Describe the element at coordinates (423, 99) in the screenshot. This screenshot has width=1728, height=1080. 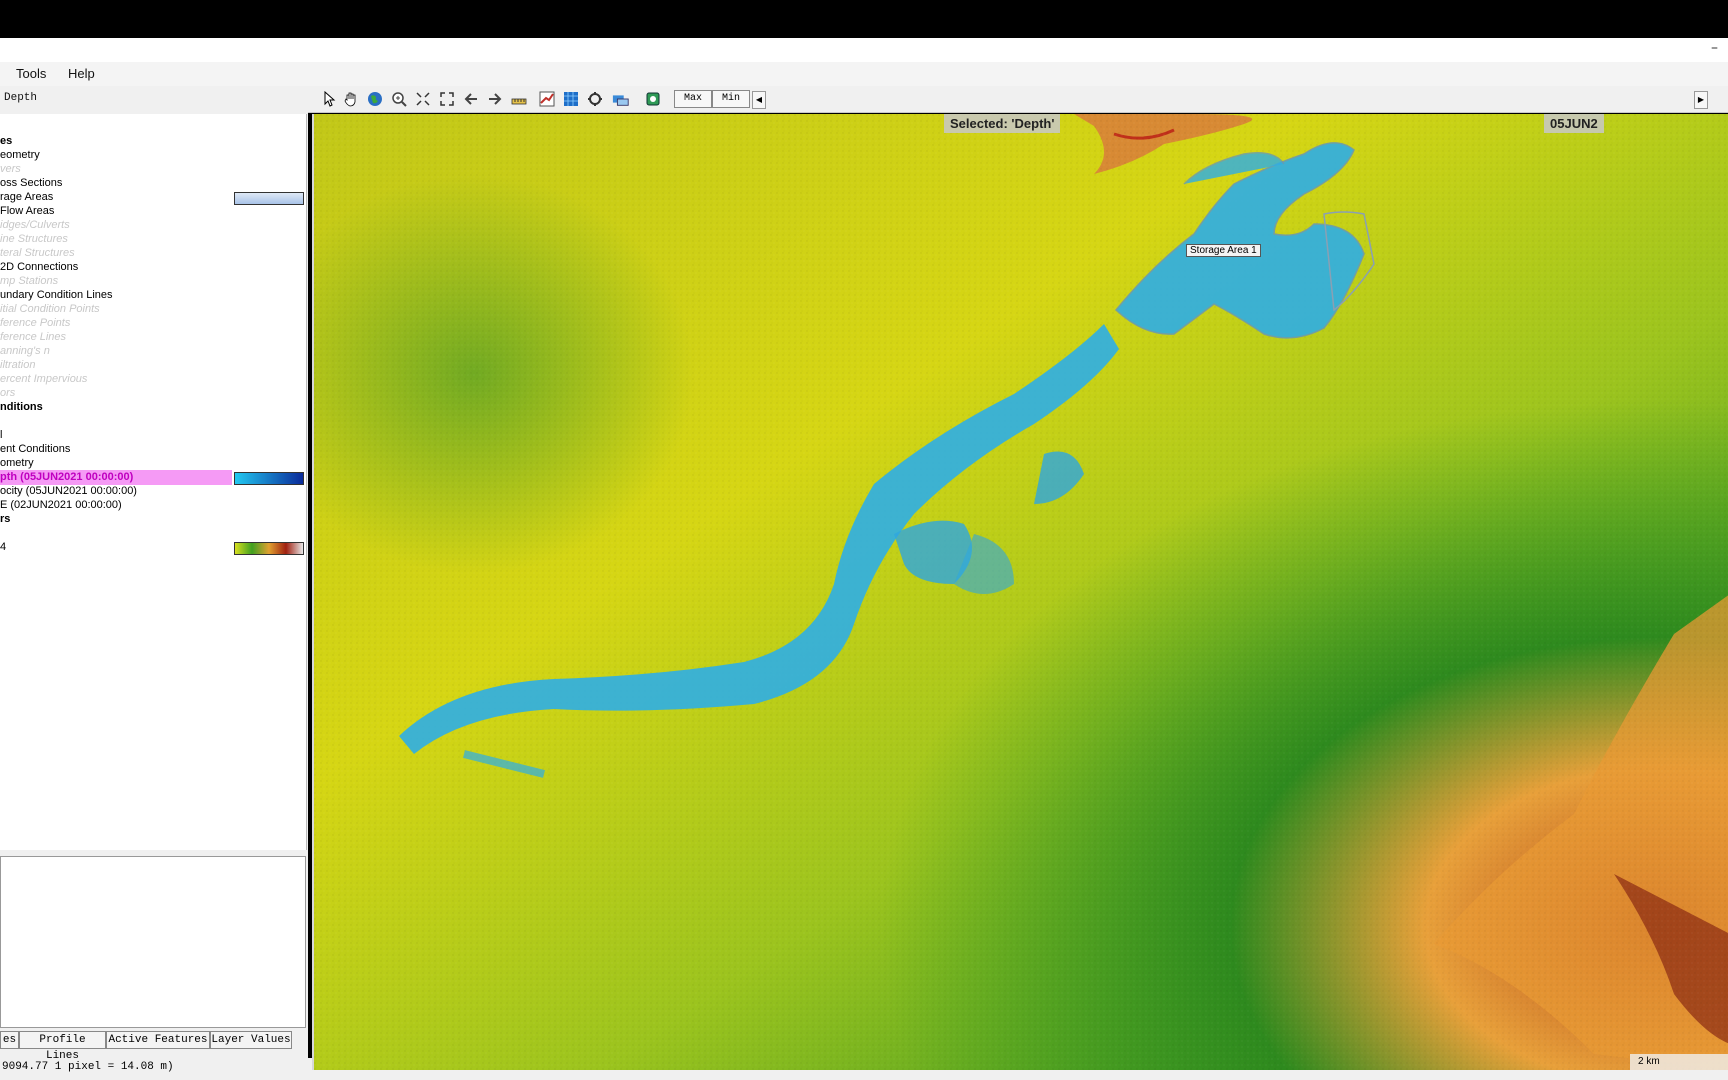
I see `zoom-out-icon` at that location.